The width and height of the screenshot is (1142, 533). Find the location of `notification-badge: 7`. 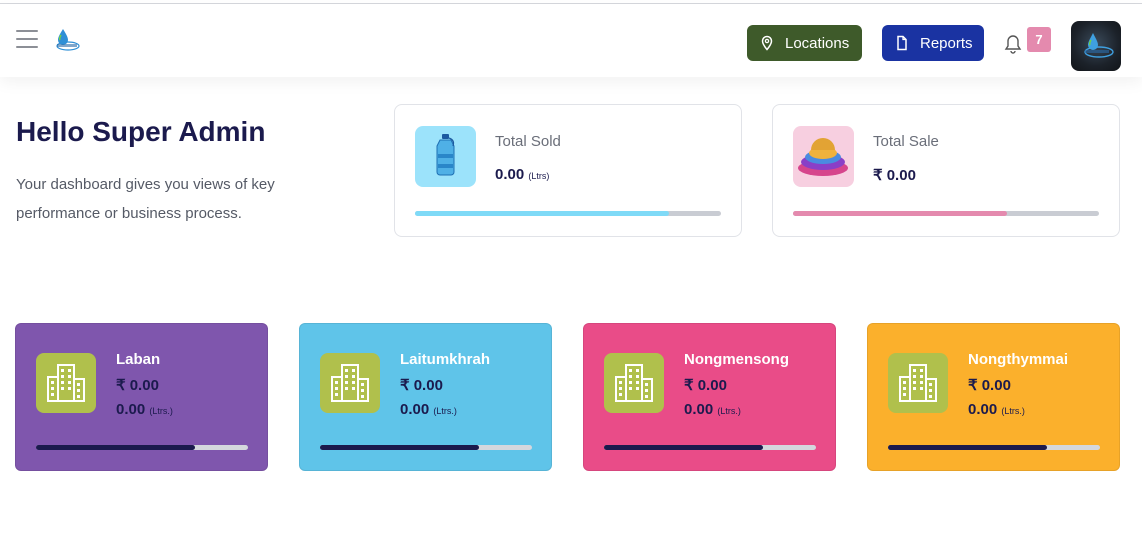

notification-badge: 7 is located at coordinates (1039, 39).